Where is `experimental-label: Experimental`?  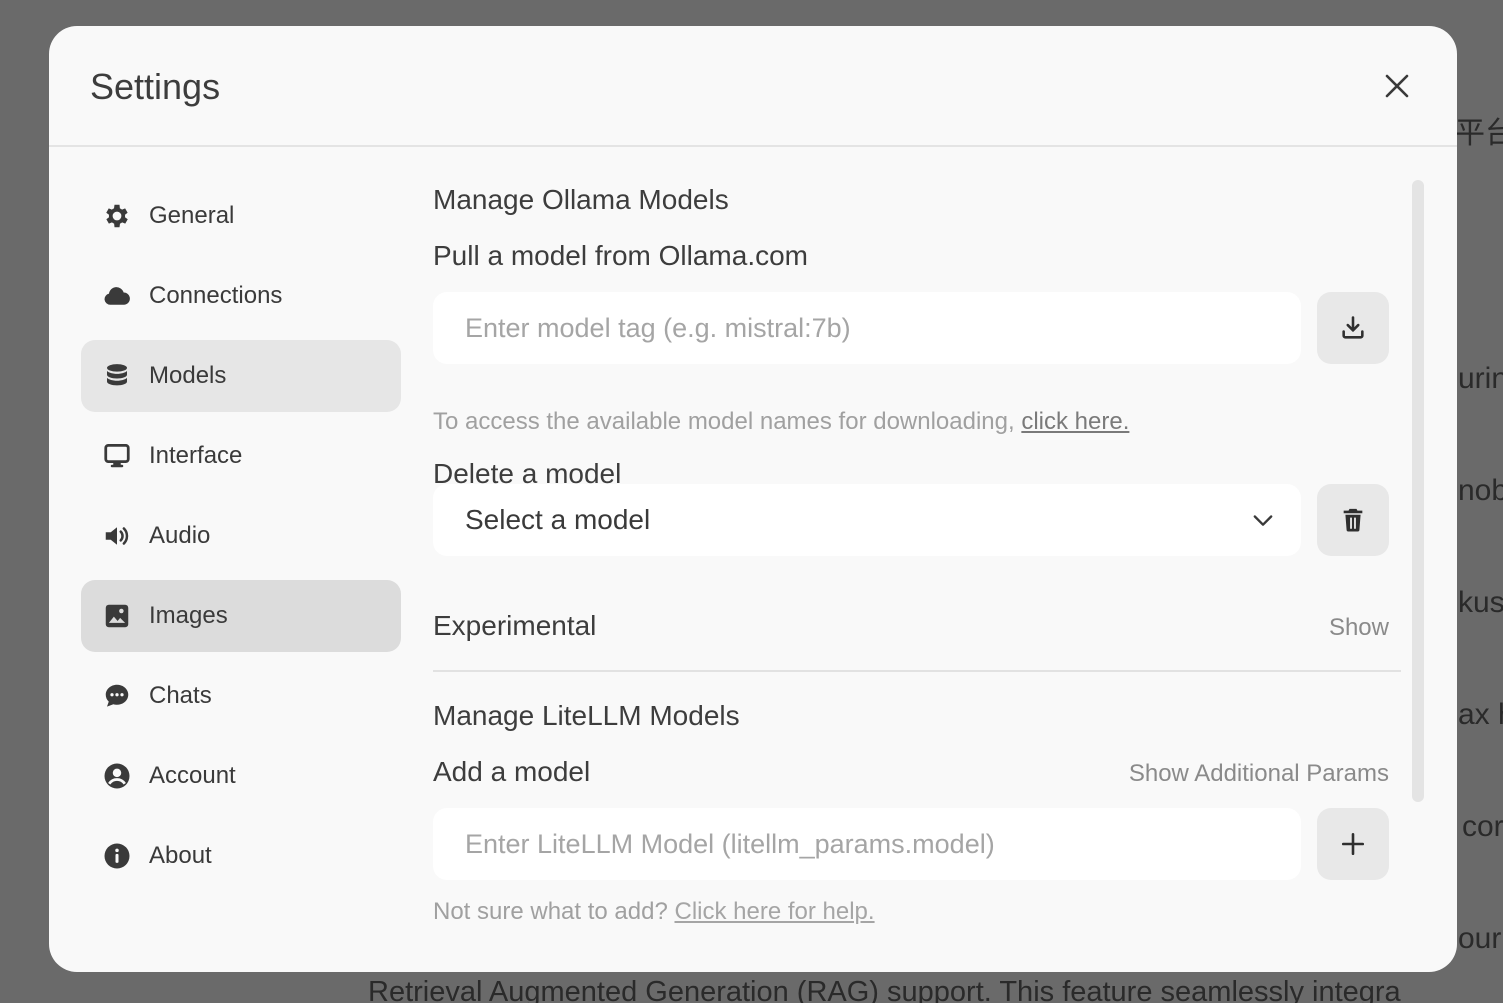 experimental-label: Experimental is located at coordinates (515, 625).